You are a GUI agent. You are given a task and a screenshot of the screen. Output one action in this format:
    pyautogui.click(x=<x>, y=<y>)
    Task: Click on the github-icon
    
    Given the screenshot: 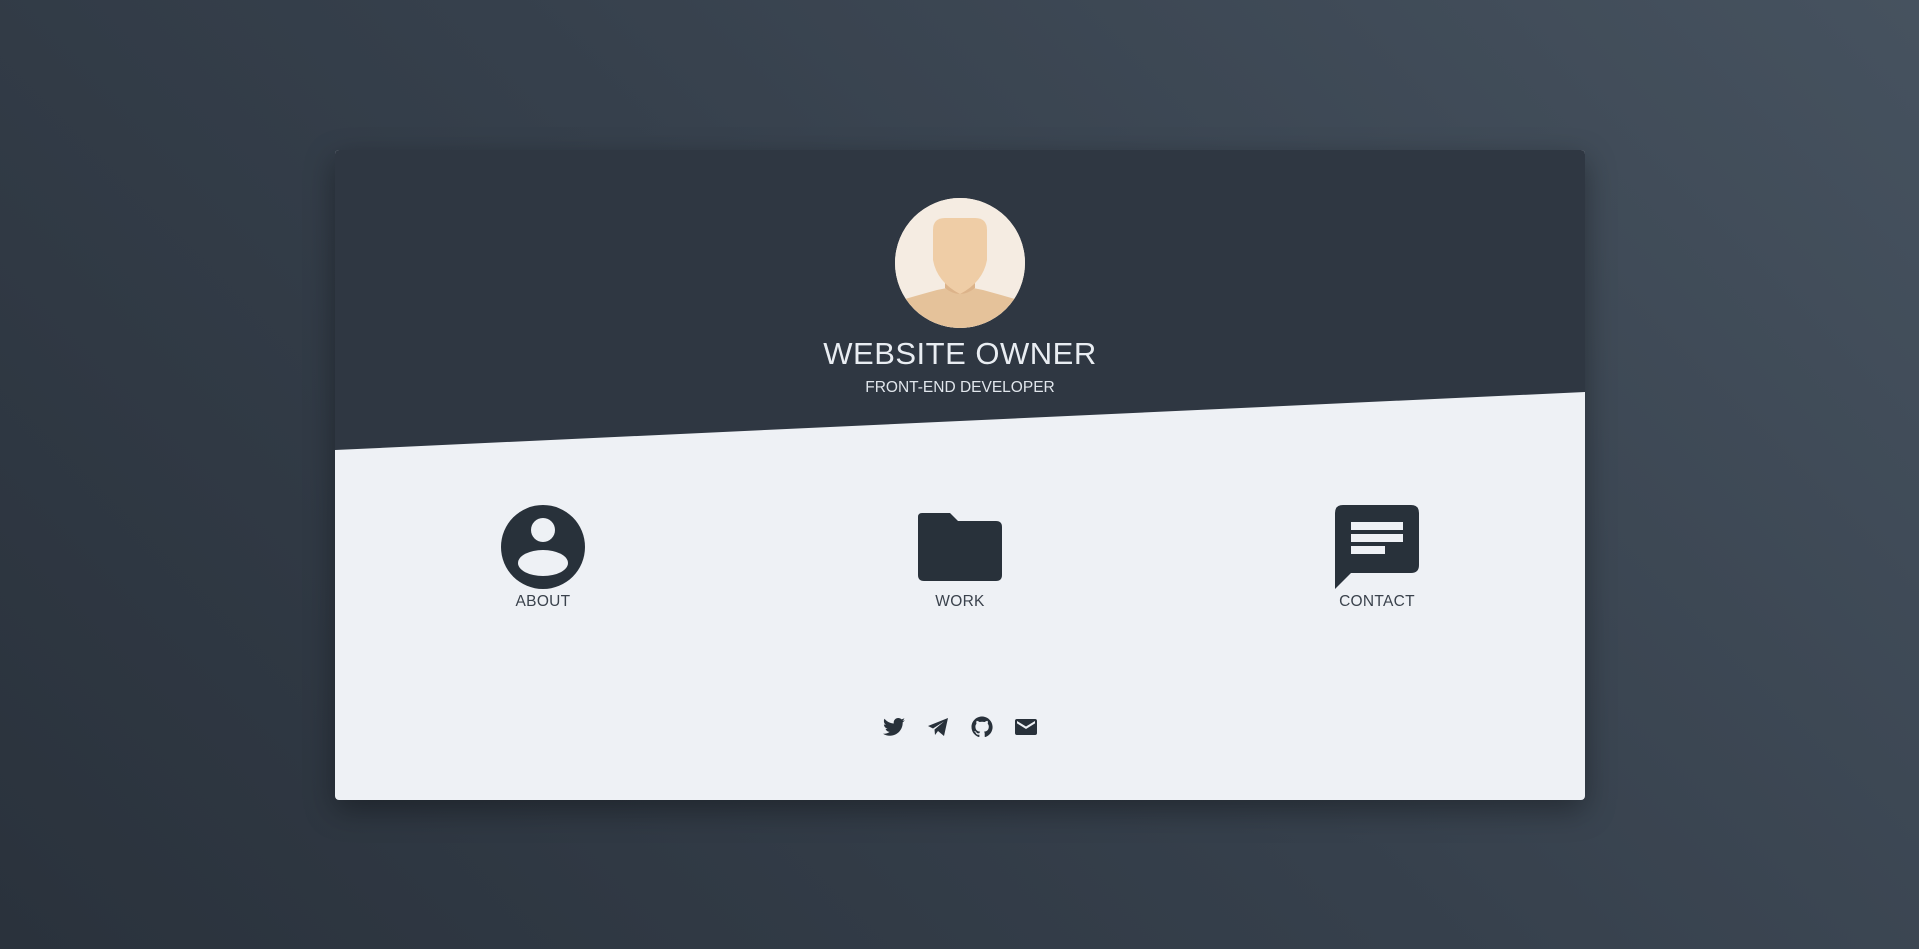 What is the action you would take?
    pyautogui.click(x=982, y=727)
    